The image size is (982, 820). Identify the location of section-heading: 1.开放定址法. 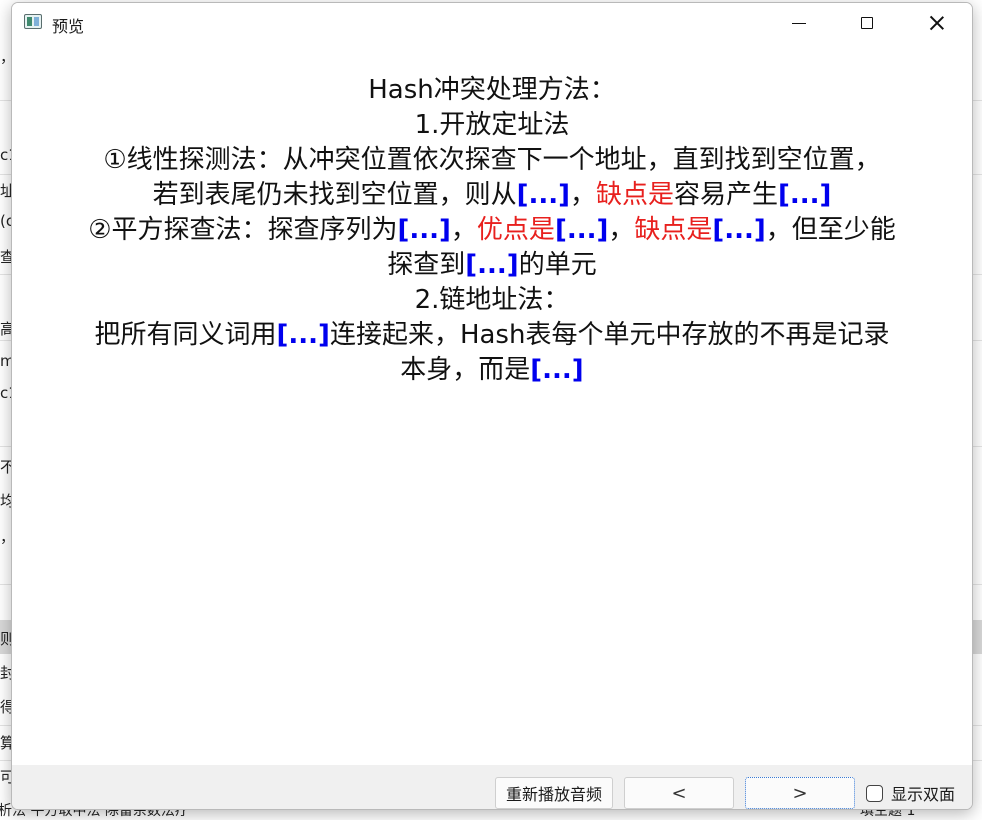
(492, 125).